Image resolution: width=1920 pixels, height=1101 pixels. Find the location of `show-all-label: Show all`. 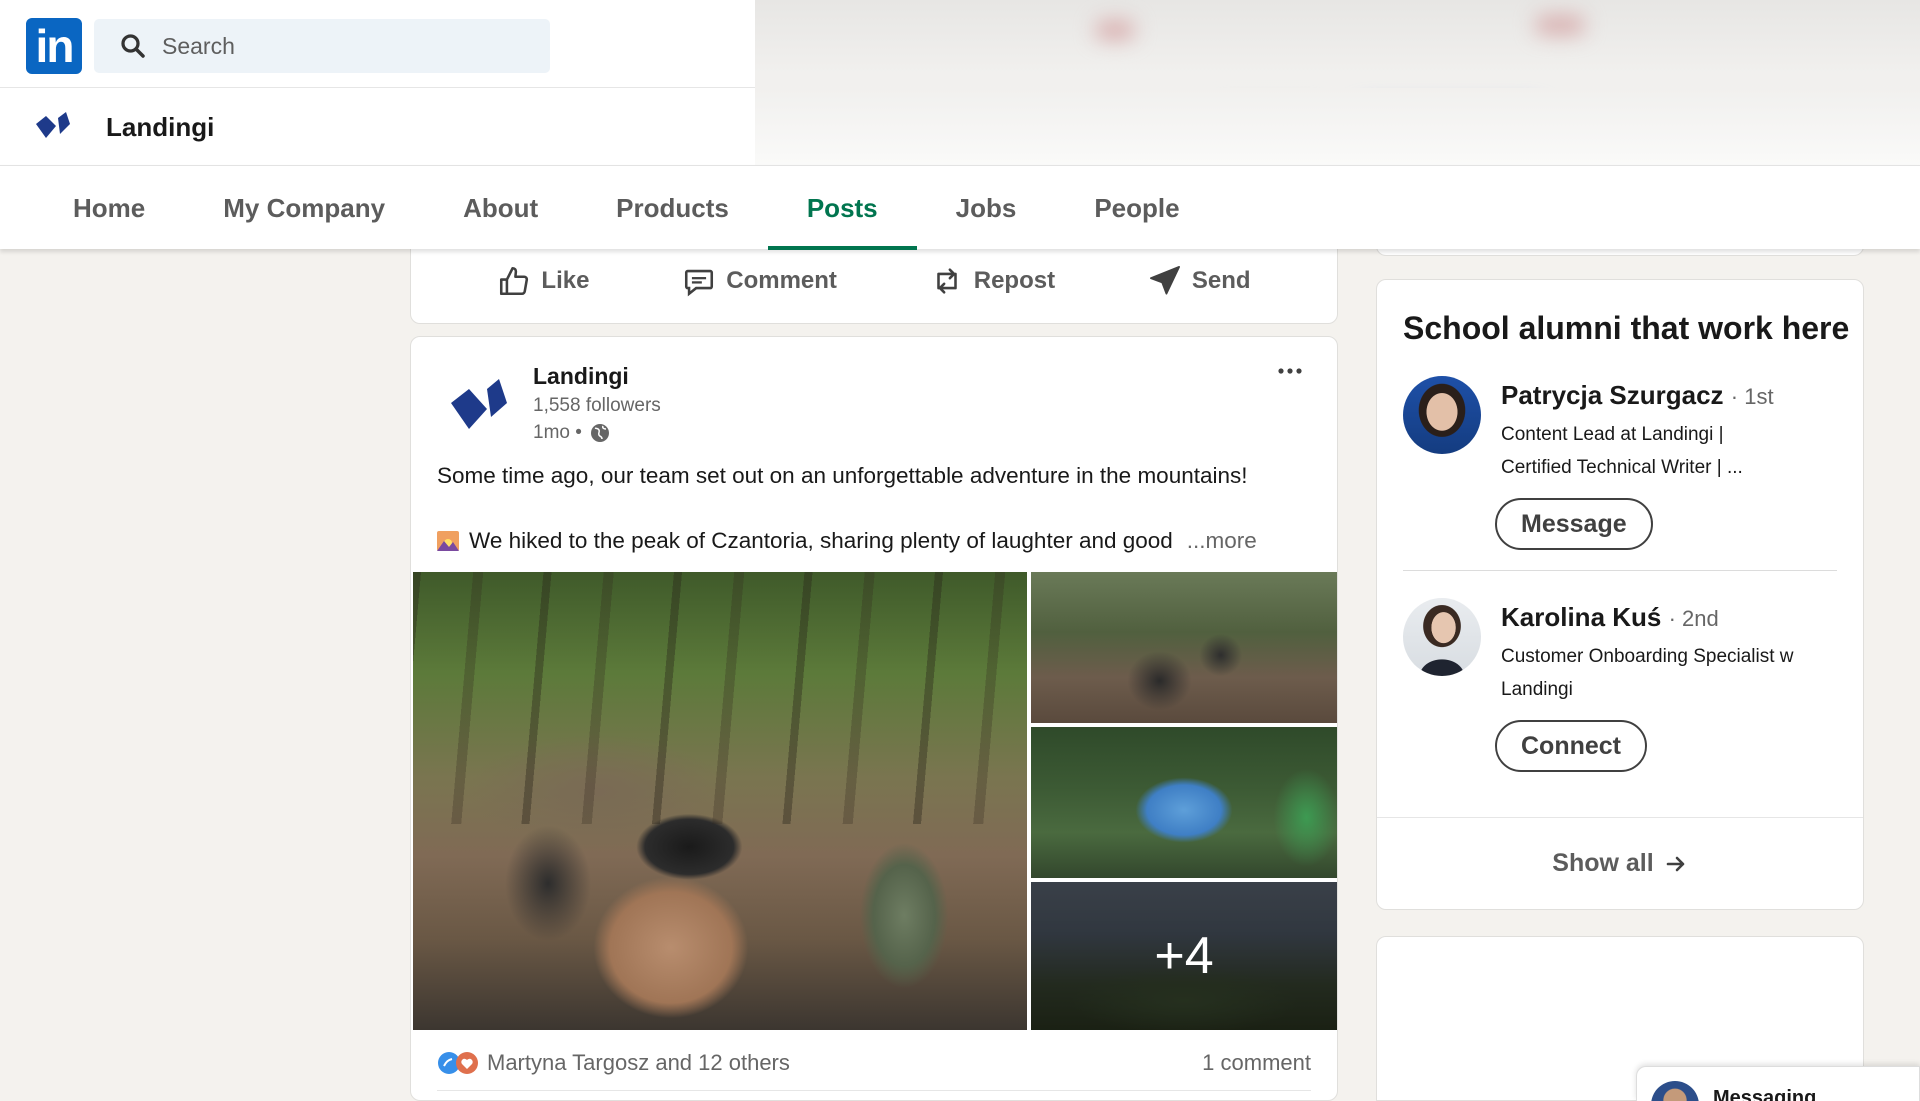

show-all-label: Show all is located at coordinates (1603, 863).